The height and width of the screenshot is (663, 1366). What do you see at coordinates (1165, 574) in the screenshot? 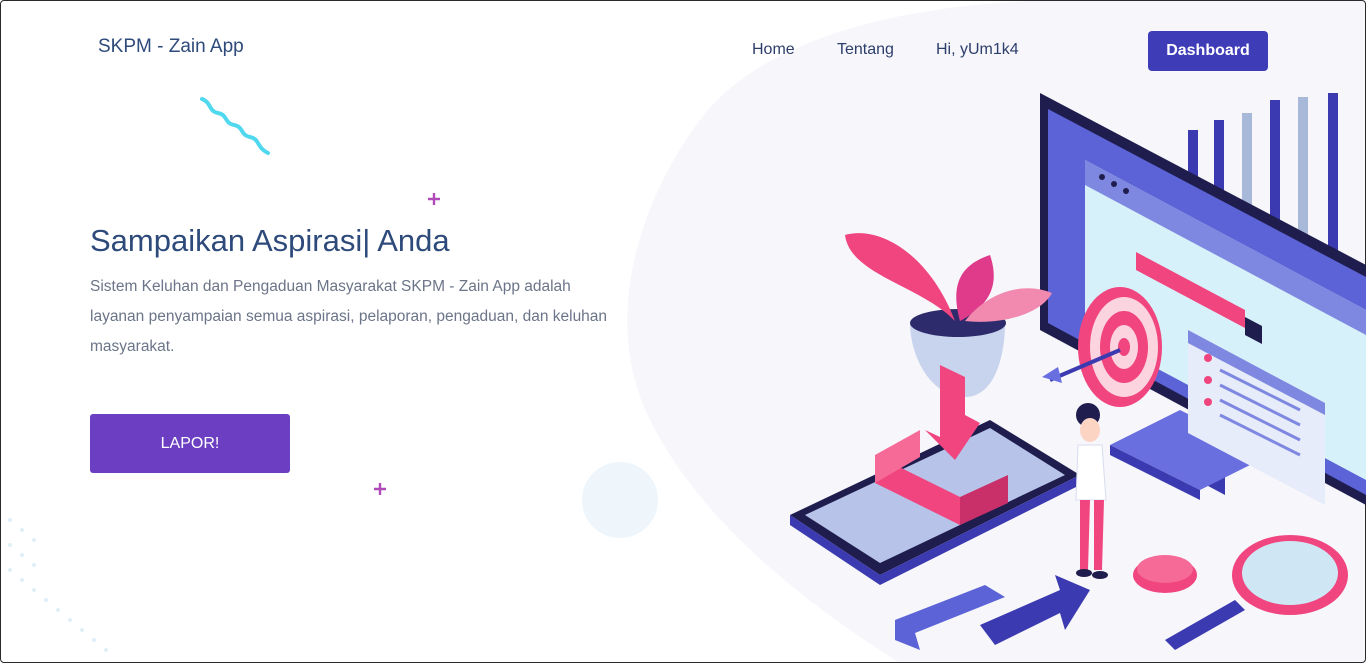
I see `pink-disc` at bounding box center [1165, 574].